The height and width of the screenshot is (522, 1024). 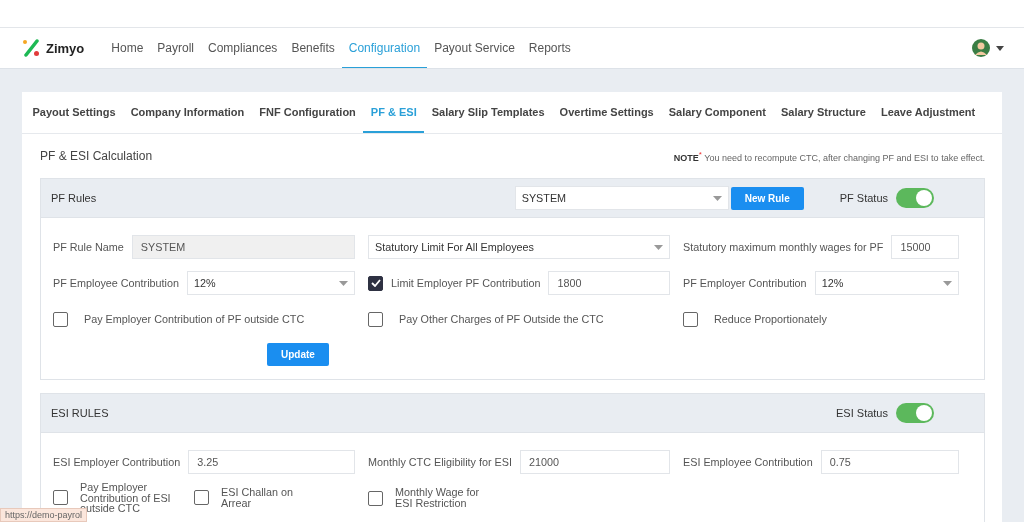 What do you see at coordinates (96, 156) in the screenshot?
I see `page-title: PF & ESI Calculation` at bounding box center [96, 156].